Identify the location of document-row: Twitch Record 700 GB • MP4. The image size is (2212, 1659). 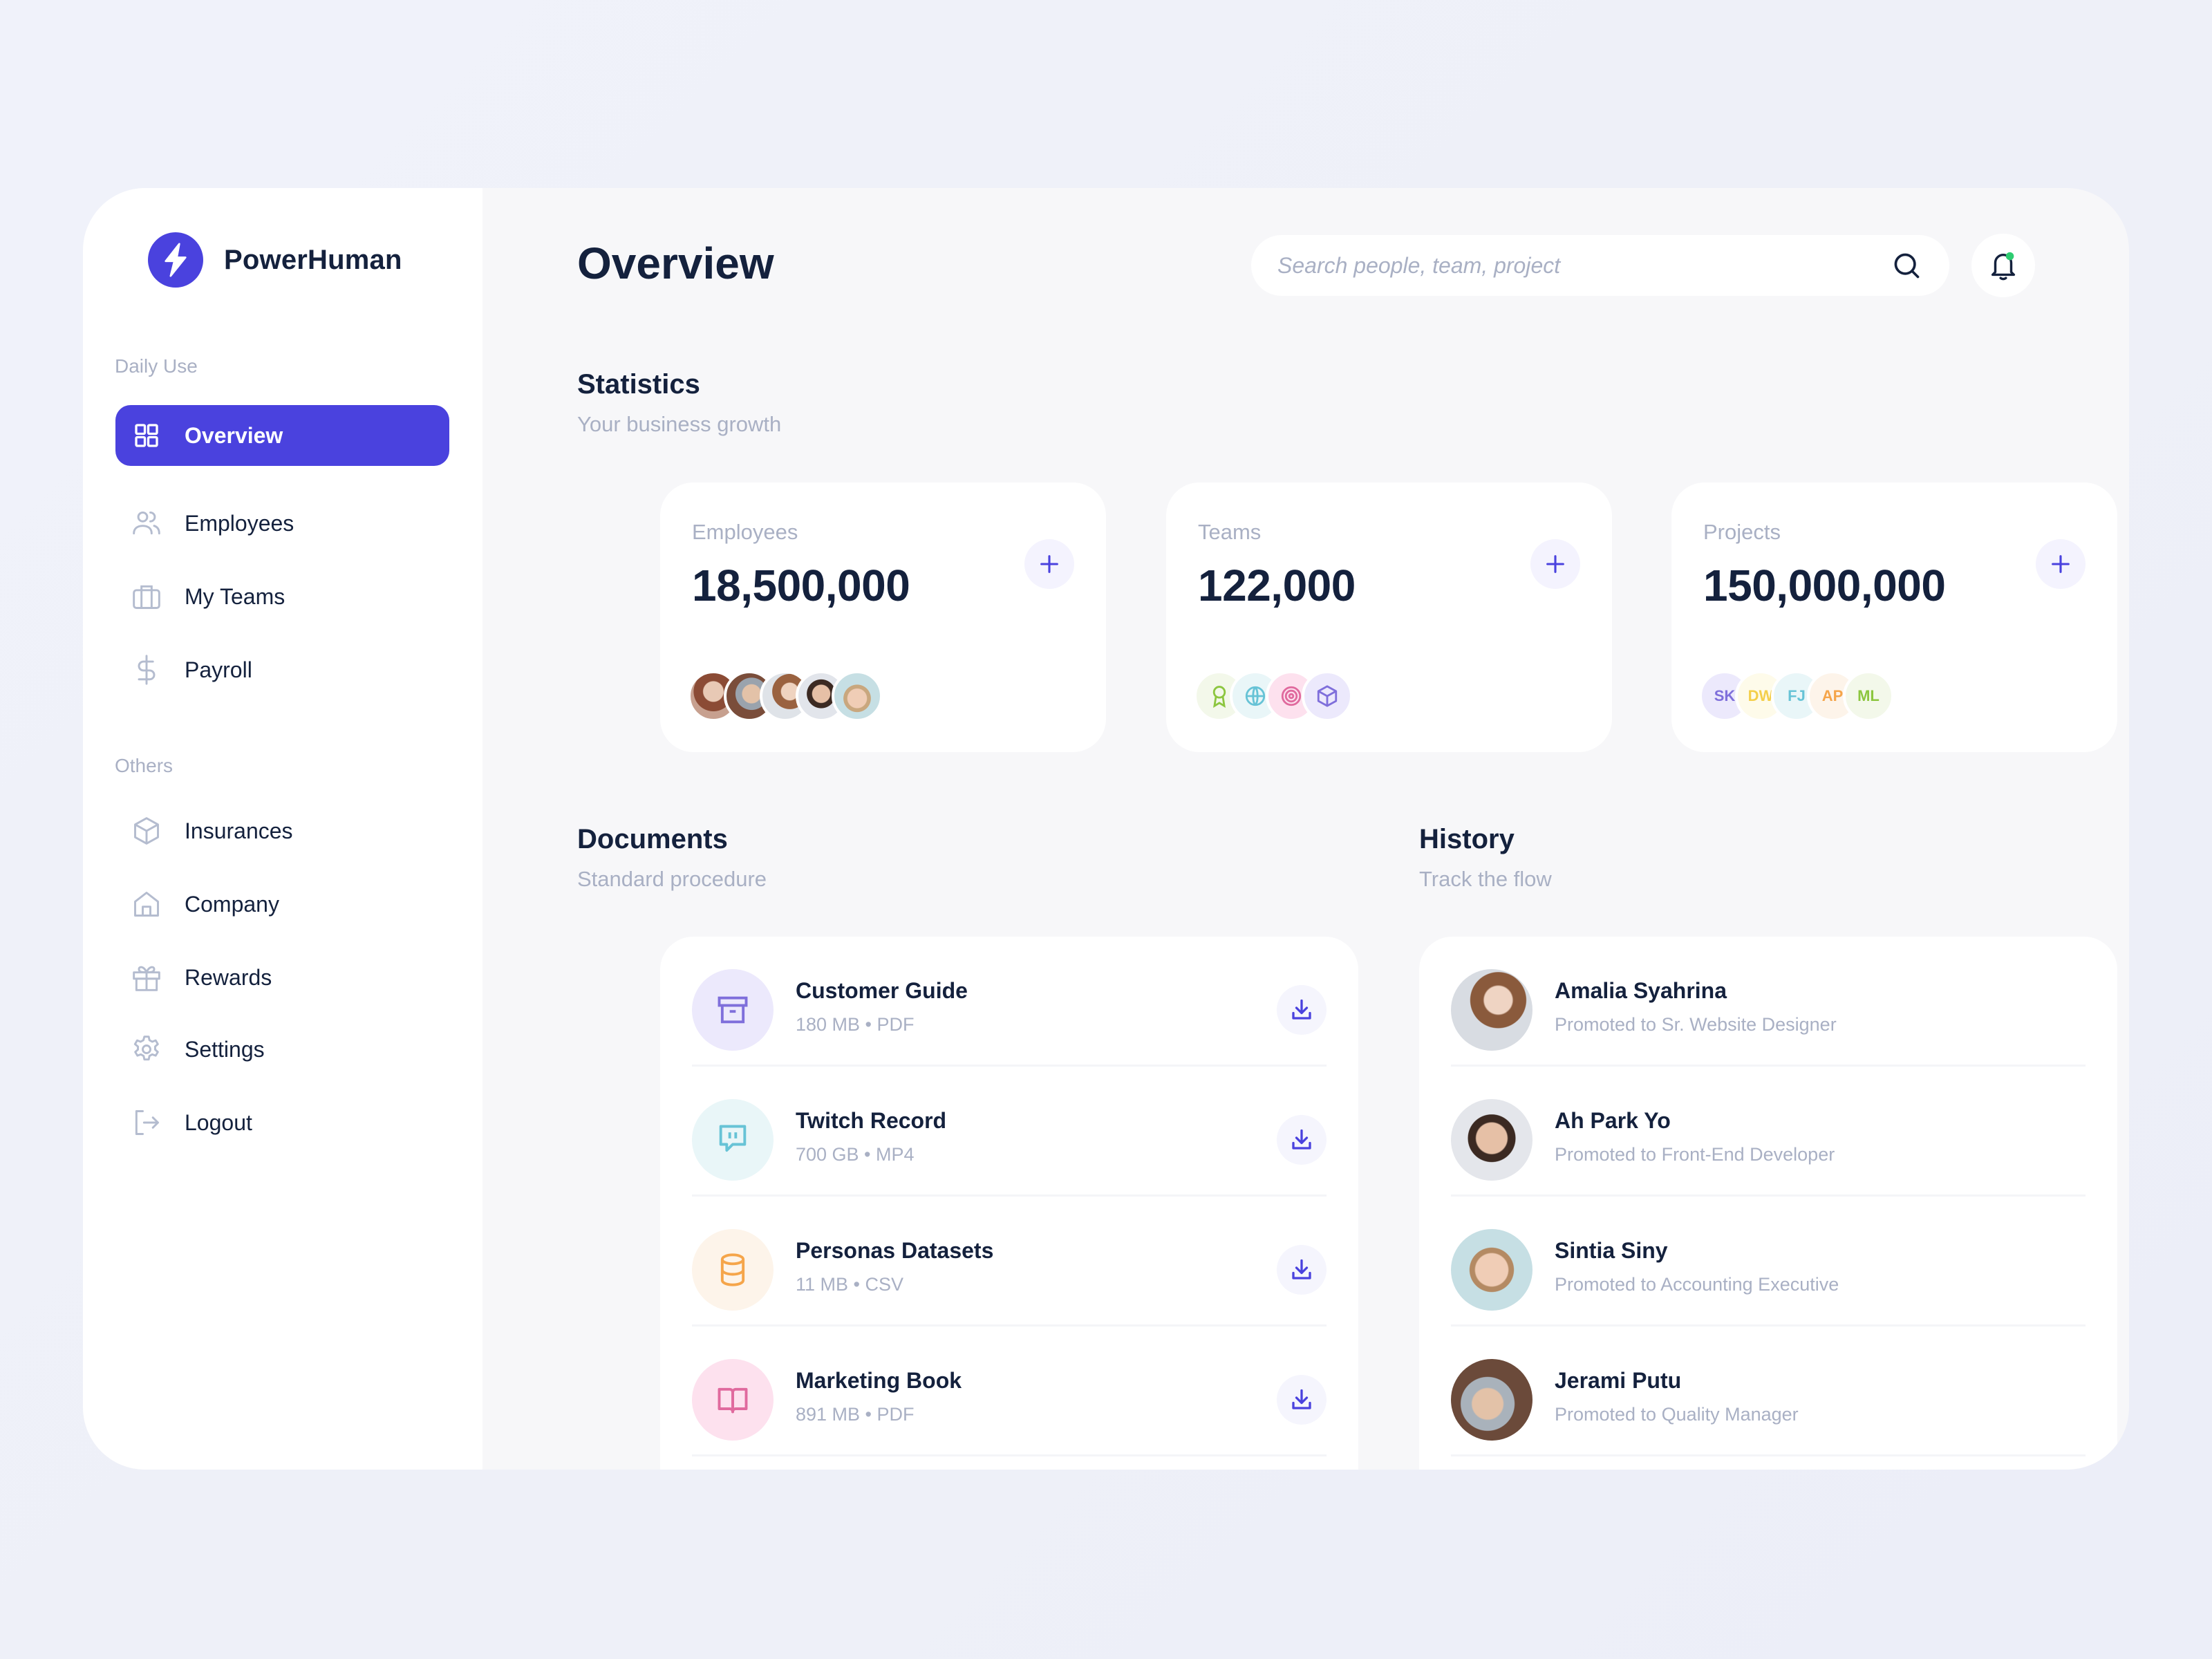
(1009, 1132).